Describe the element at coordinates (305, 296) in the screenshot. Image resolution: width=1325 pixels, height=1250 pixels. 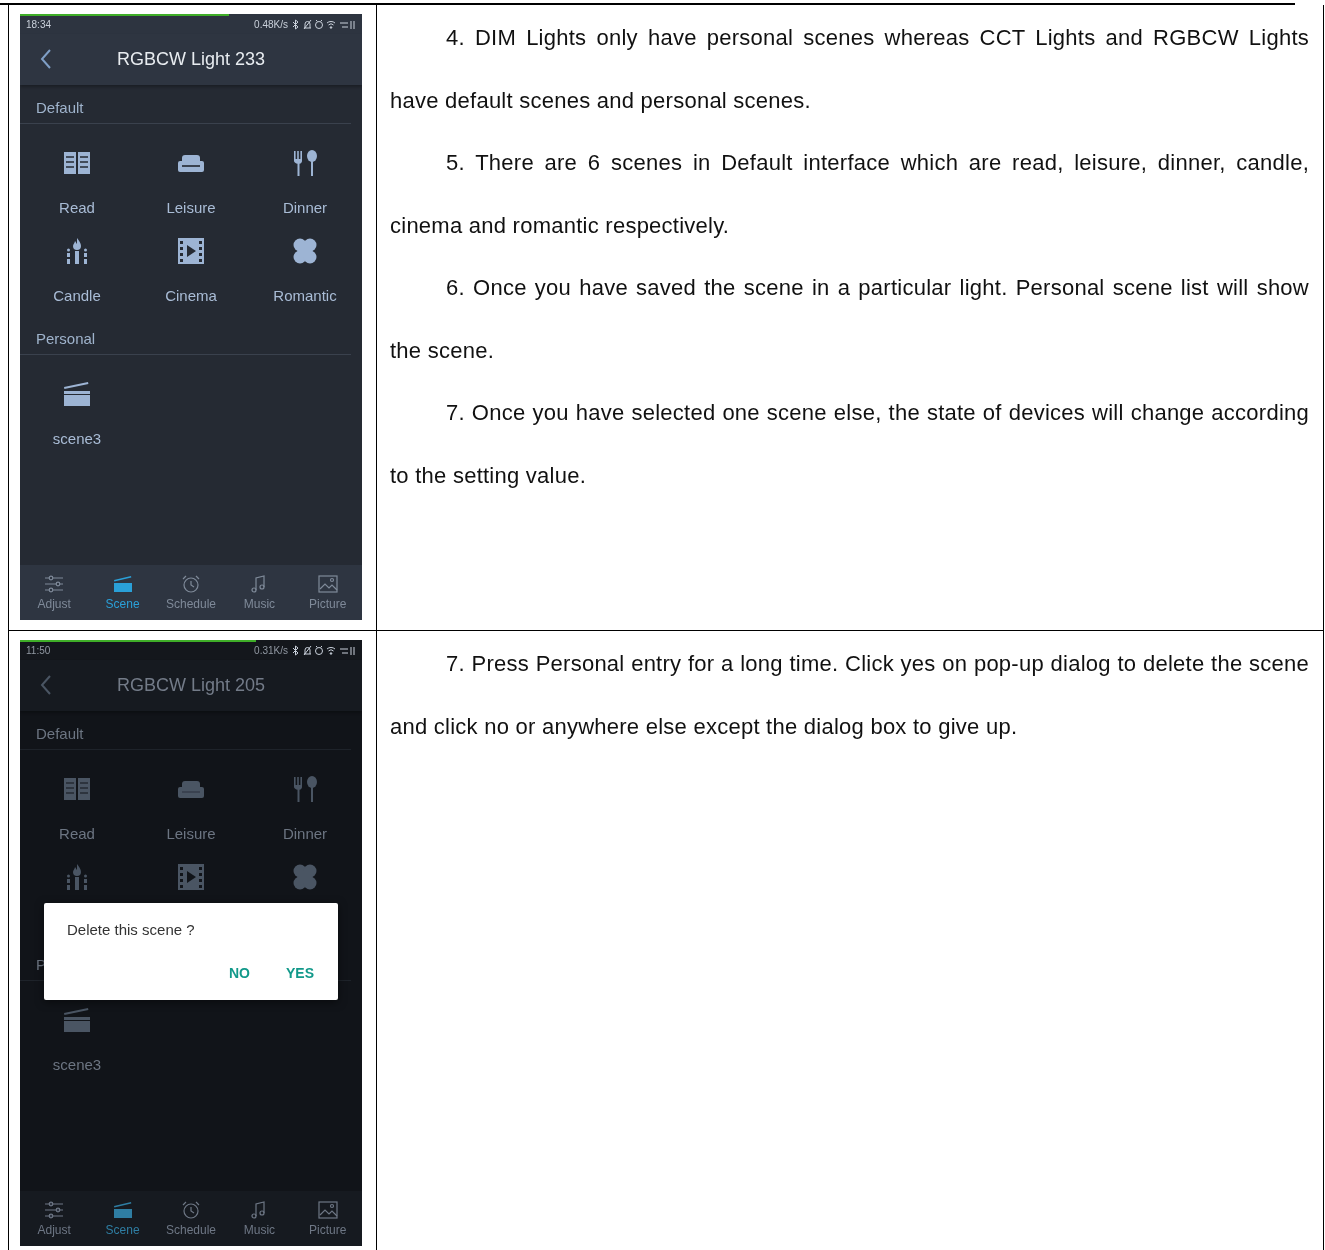
I see `scene-label: Romantic` at that location.